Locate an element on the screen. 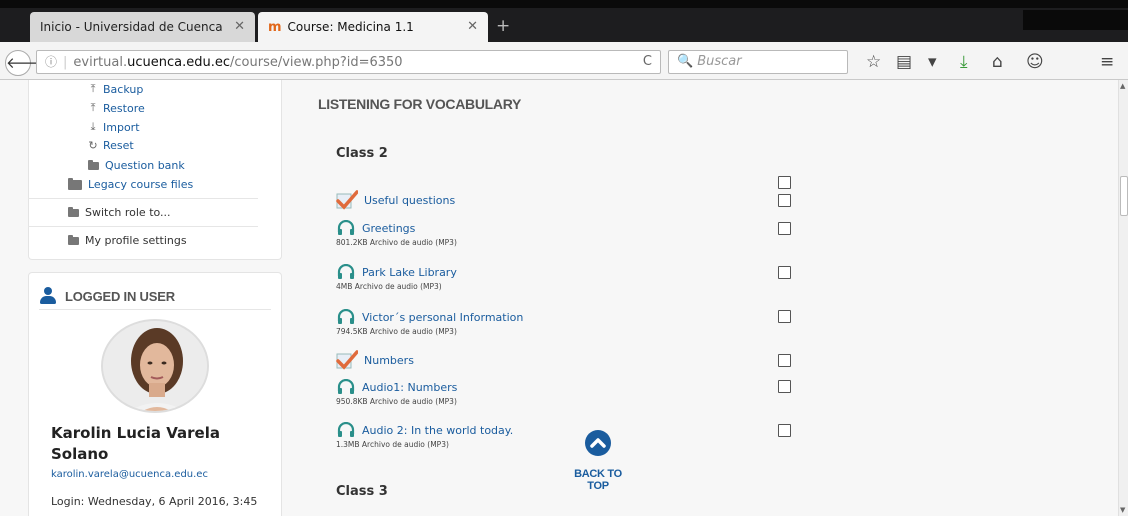 The height and width of the screenshot is (516, 1128). avatar is located at coordinates (155, 366).